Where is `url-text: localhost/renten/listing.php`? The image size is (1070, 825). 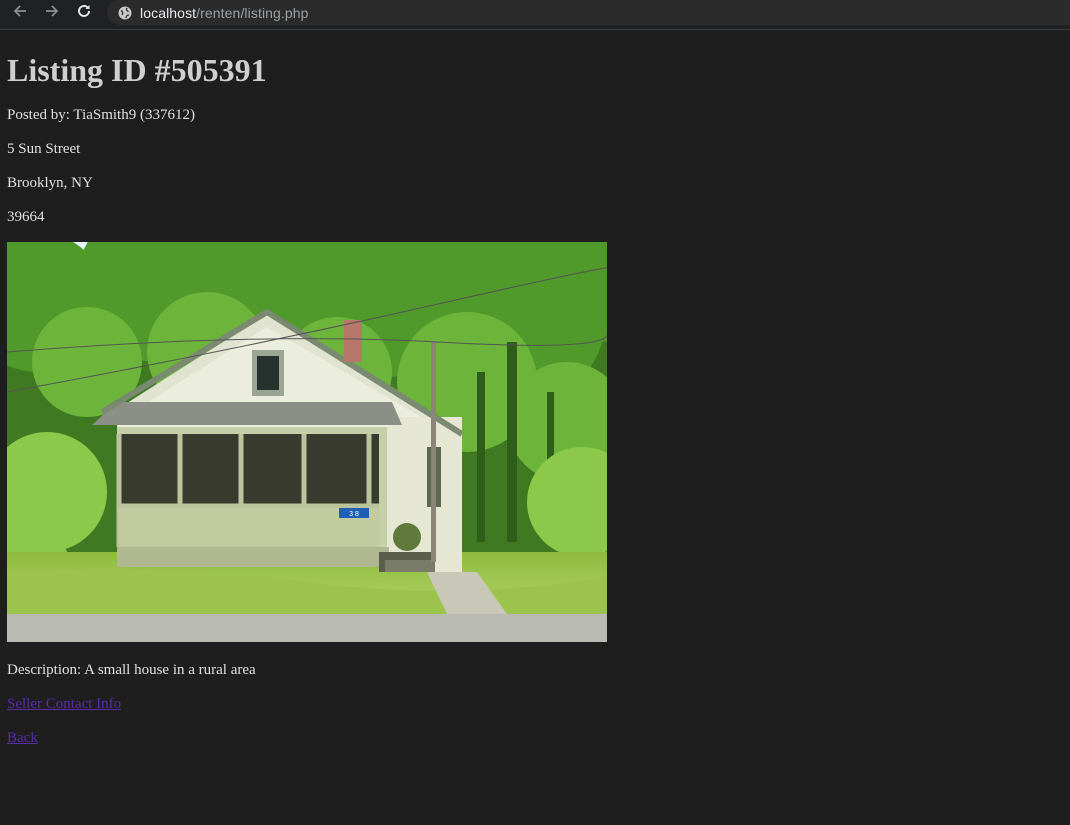
url-text: localhost/renten/listing.php is located at coordinates (224, 13).